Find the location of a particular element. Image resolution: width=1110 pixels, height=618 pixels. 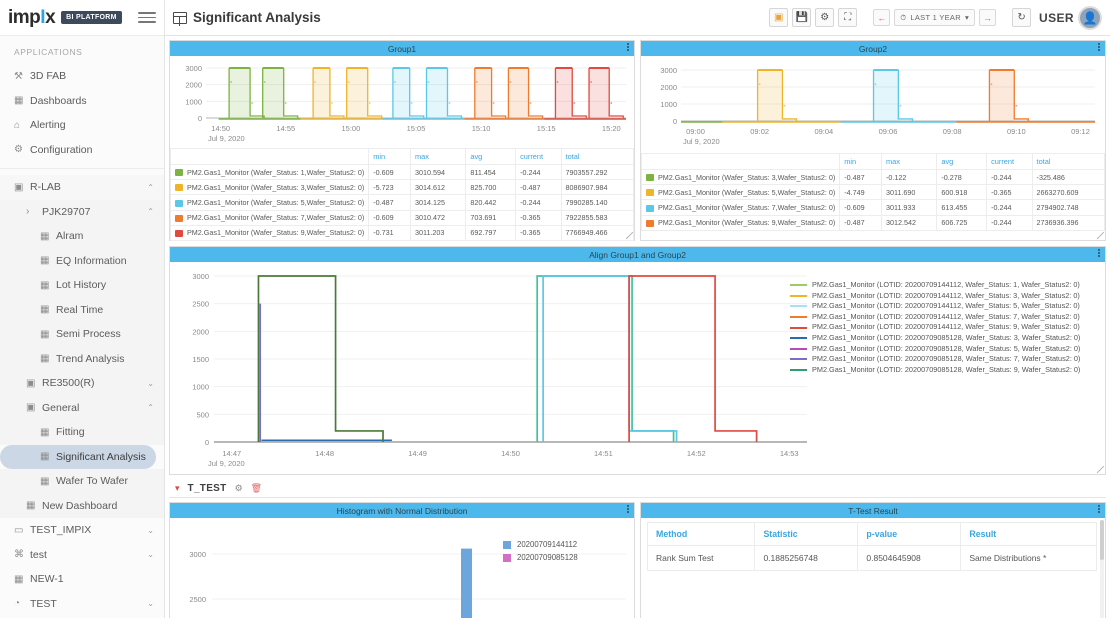

sidebar-item-significant-analysis: ▦ Significant Analysis is located at coordinates (78, 456).